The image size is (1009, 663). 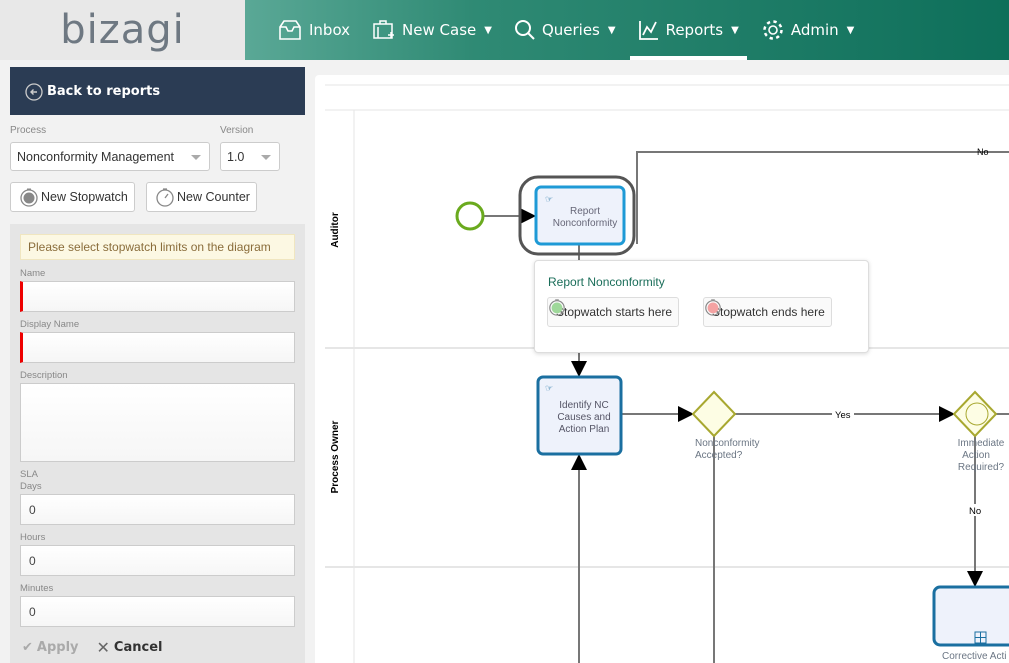 I want to click on gateway-label: Action, so click(x=976, y=455).